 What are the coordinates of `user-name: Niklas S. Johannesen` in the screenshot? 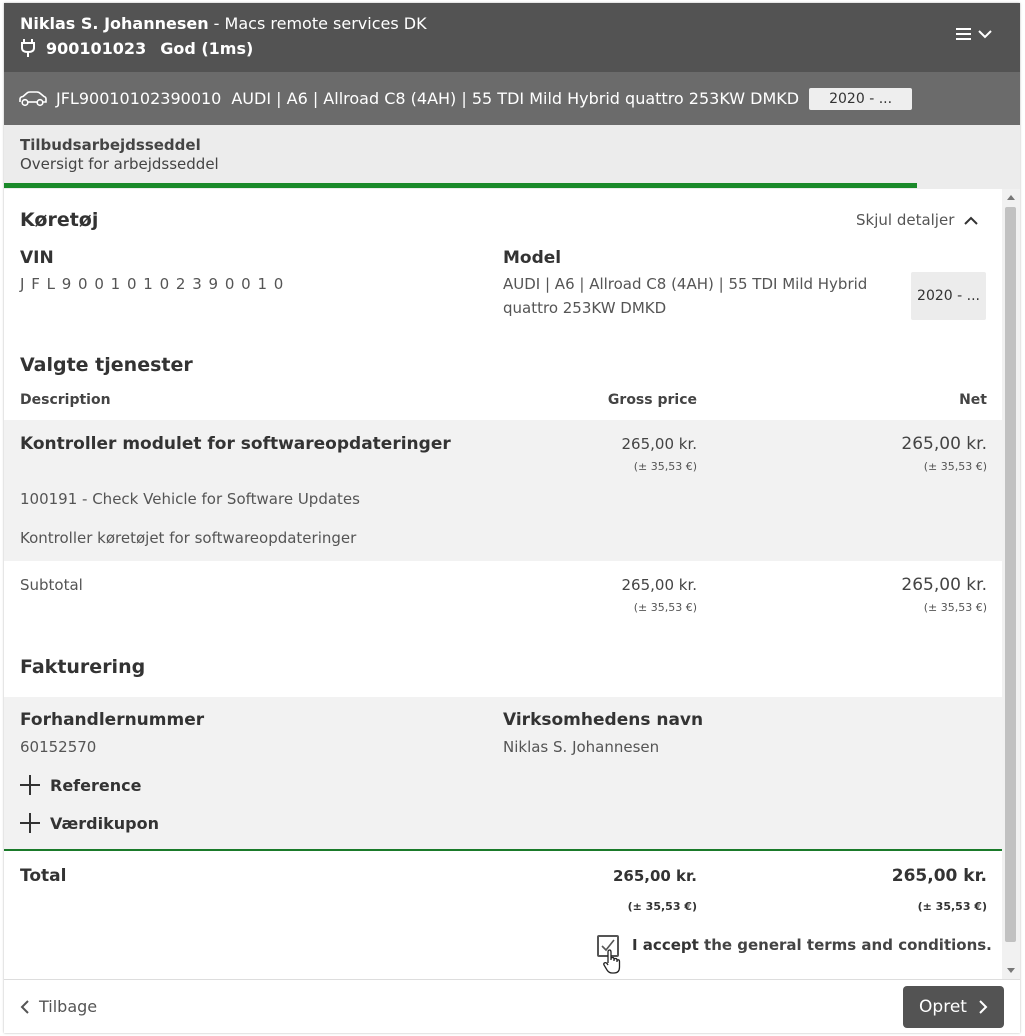 It's located at (114, 23).